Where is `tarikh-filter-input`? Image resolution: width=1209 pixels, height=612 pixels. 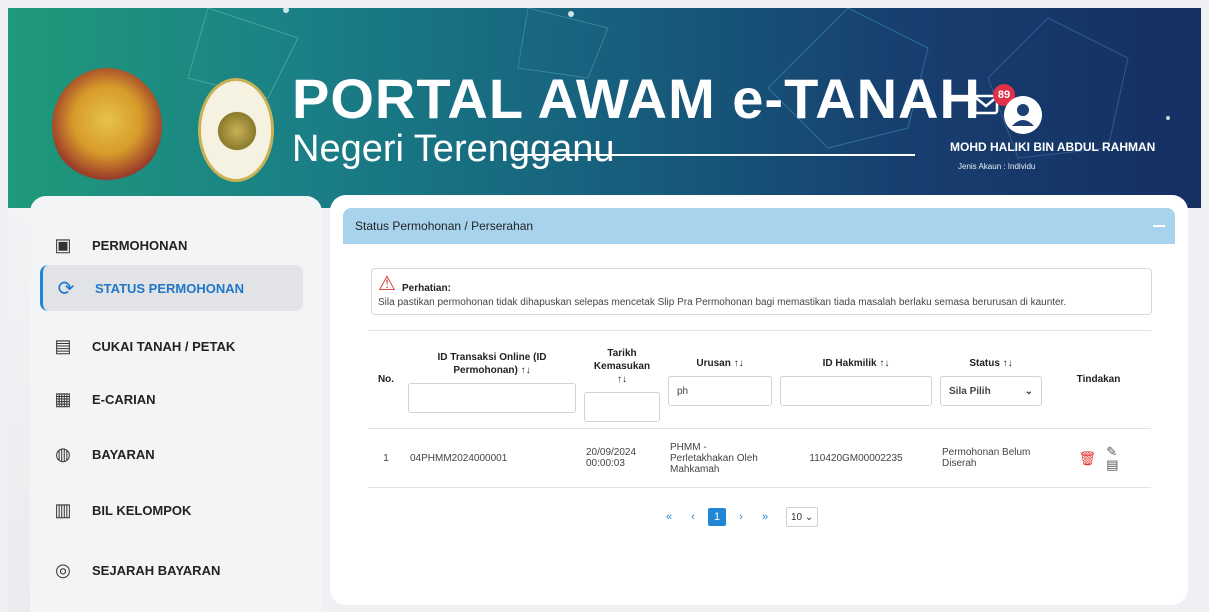
tarikh-filter-input is located at coordinates (622, 407).